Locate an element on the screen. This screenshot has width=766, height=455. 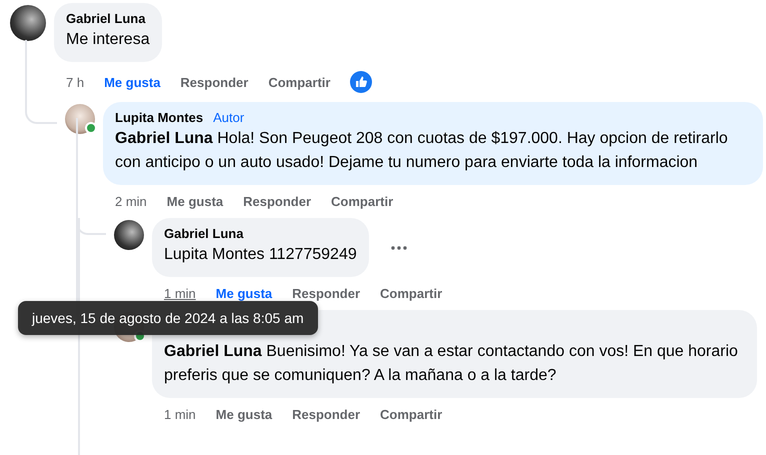
comment-text: Gabriel Luna Hola! Son Peugeot 208 con cuotas de $197.000. Hay opcion de retirarlo con anticipo o un auto usado! Dejame tu numero para enviarte toda la informacion is located at coordinates (422, 151).